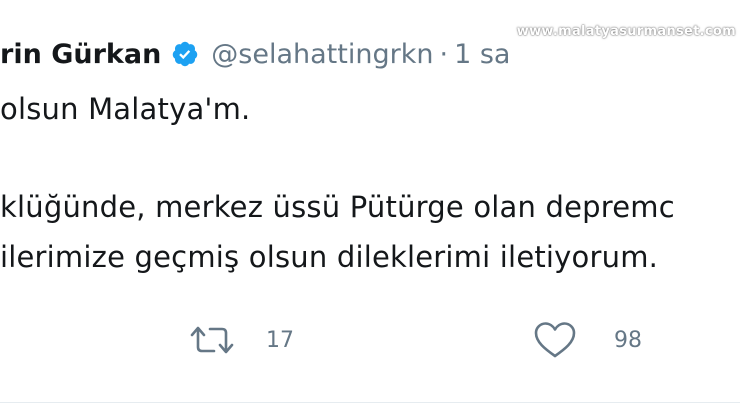  What do you see at coordinates (125, 109) in the screenshot?
I see `tweet-text-line: olsun Malatya'm.` at bounding box center [125, 109].